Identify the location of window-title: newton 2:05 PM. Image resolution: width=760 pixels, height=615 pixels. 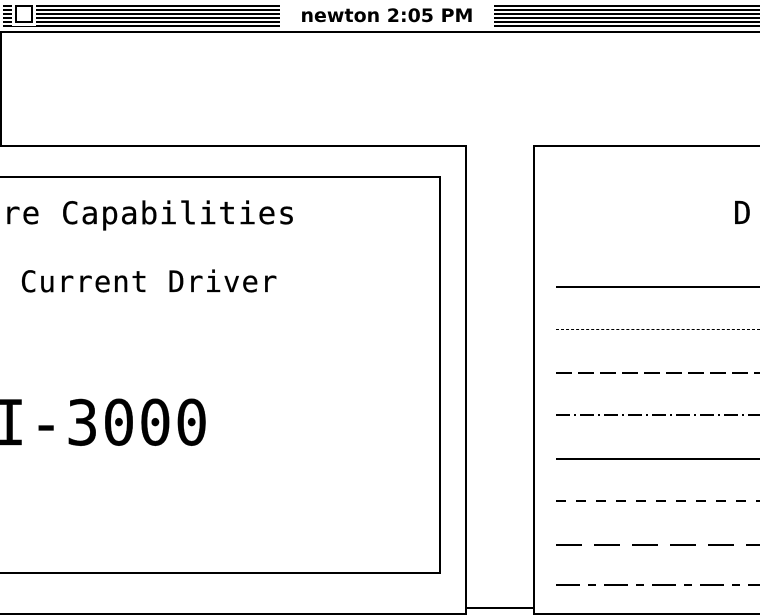
(387, 16).